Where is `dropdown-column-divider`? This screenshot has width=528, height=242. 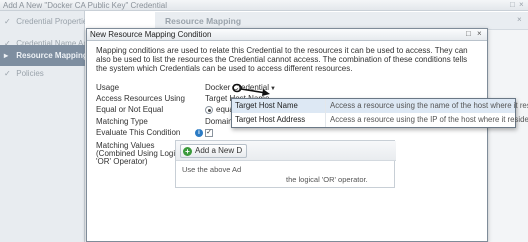
dropdown-column-divider is located at coordinates (325, 113).